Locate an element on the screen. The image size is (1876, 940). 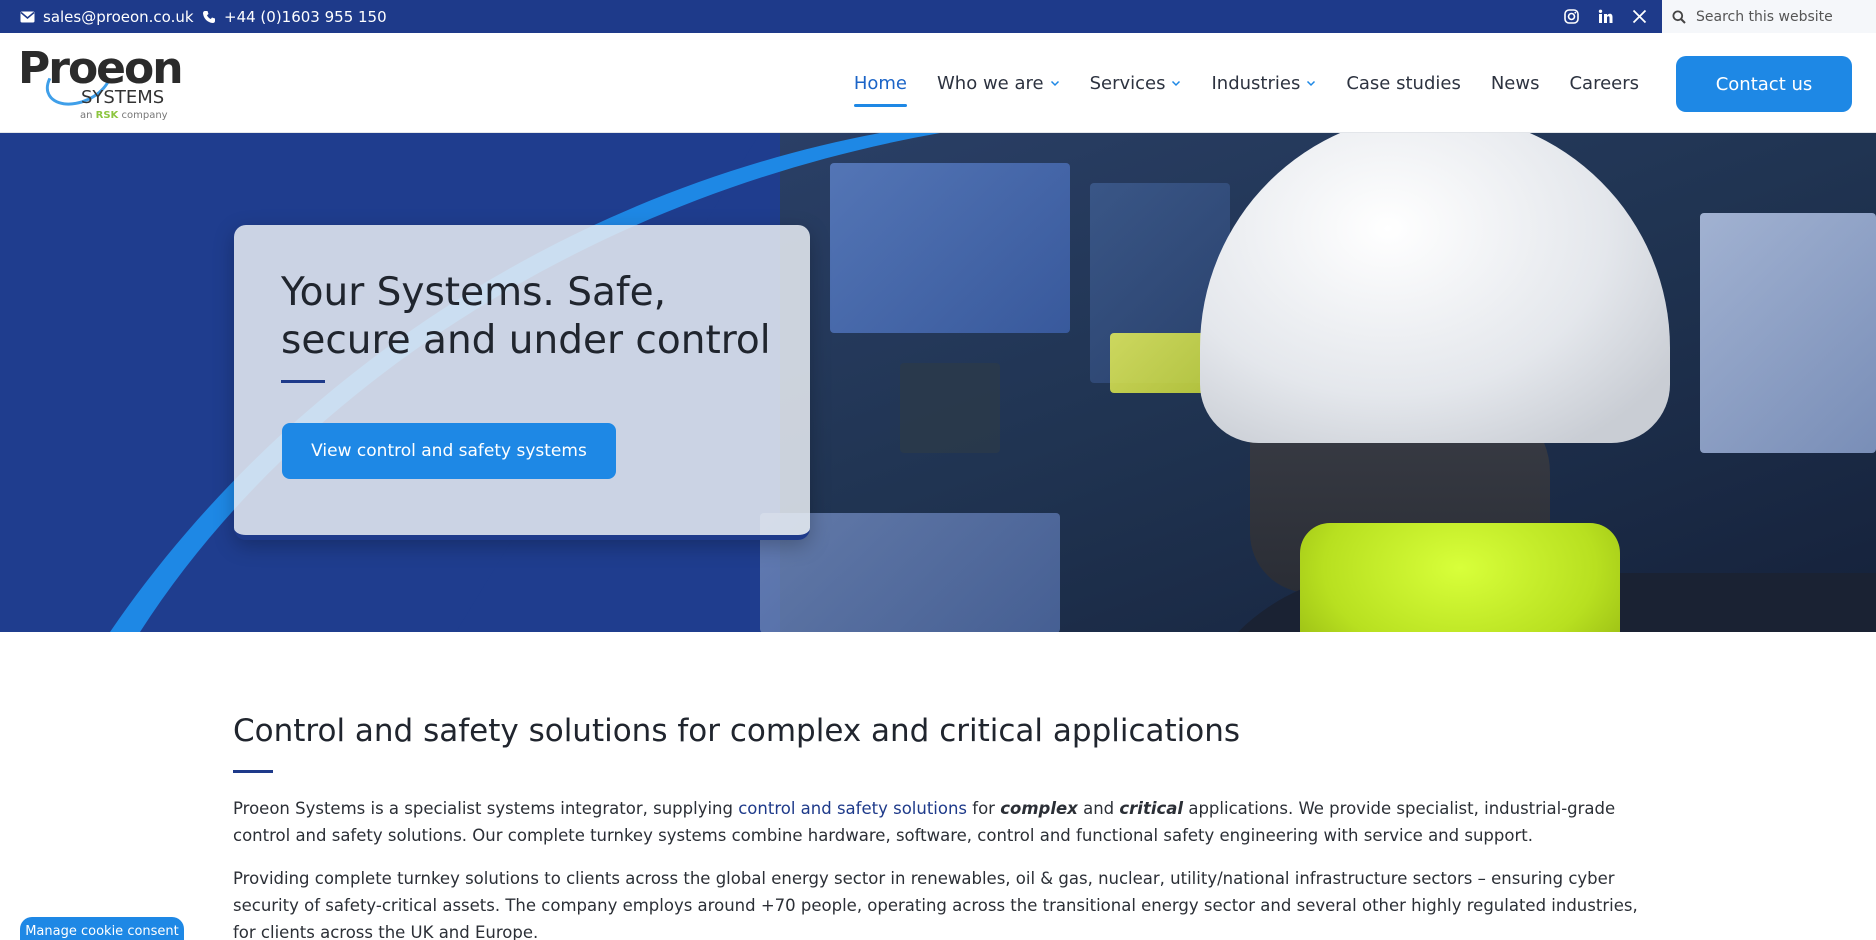
instagram-icon is located at coordinates (1571, 17).